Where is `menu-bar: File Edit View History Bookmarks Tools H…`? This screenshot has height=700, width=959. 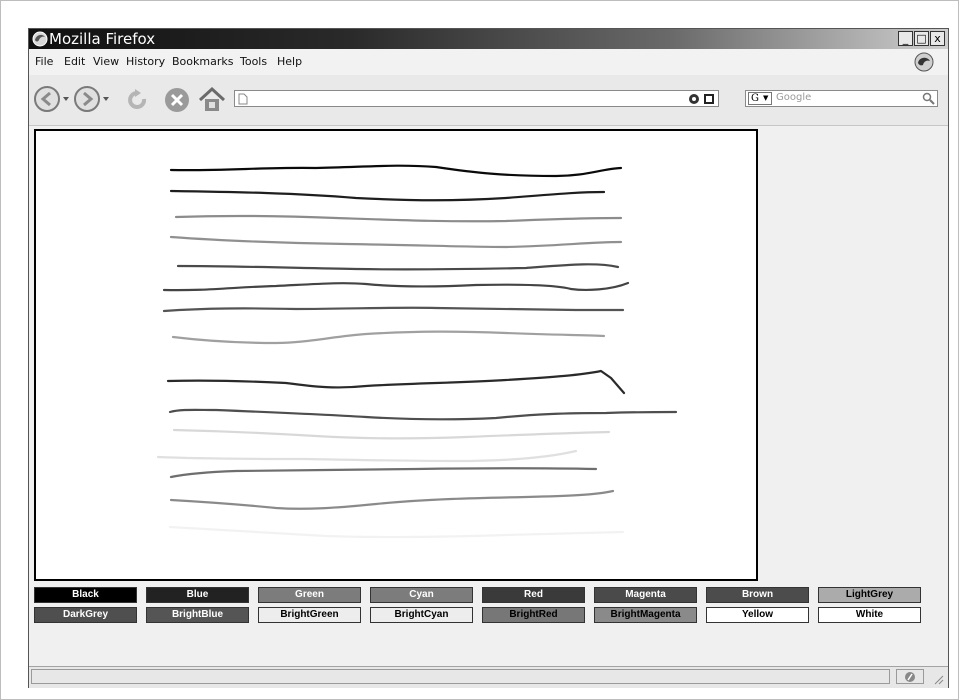
menu-bar: File Edit View History Bookmarks Tools H… is located at coordinates (488, 62).